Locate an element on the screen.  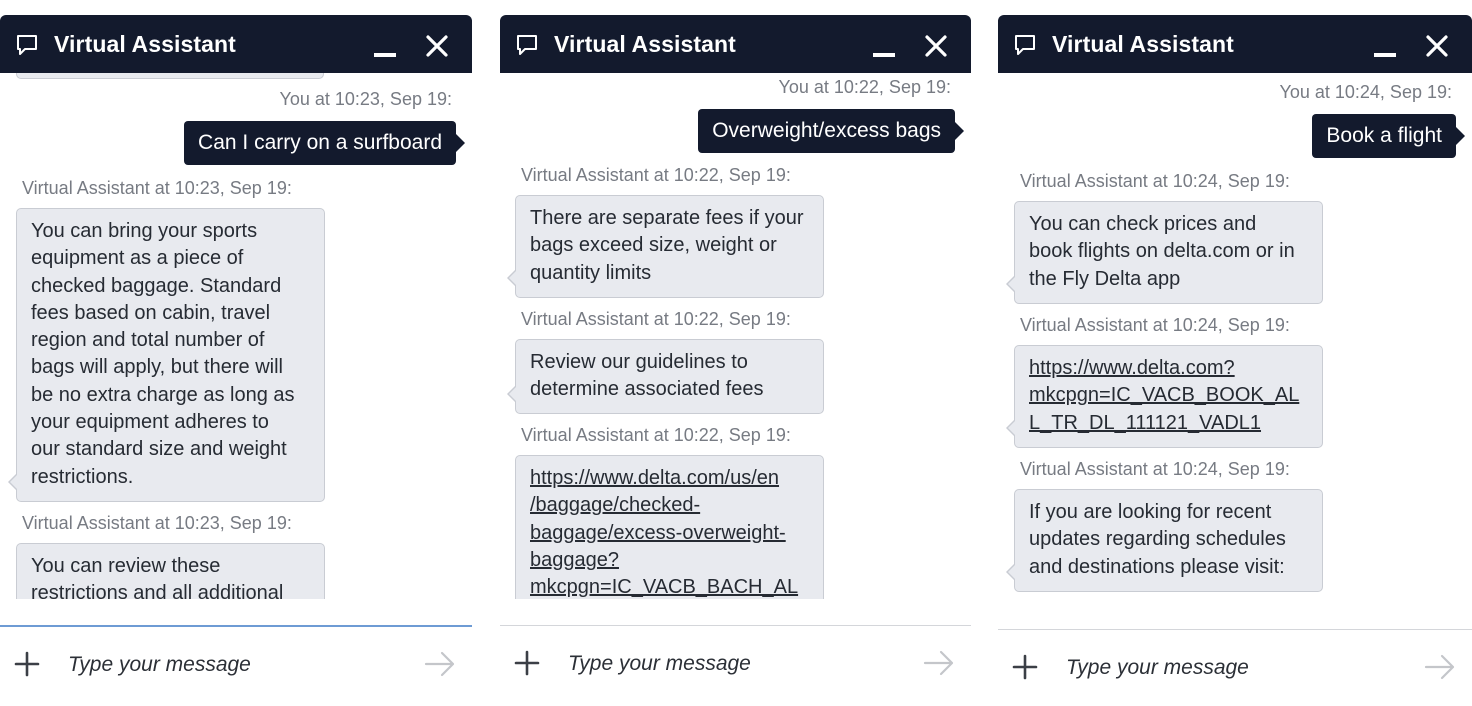
previous-message-bubble is located at coordinates (170, 76).